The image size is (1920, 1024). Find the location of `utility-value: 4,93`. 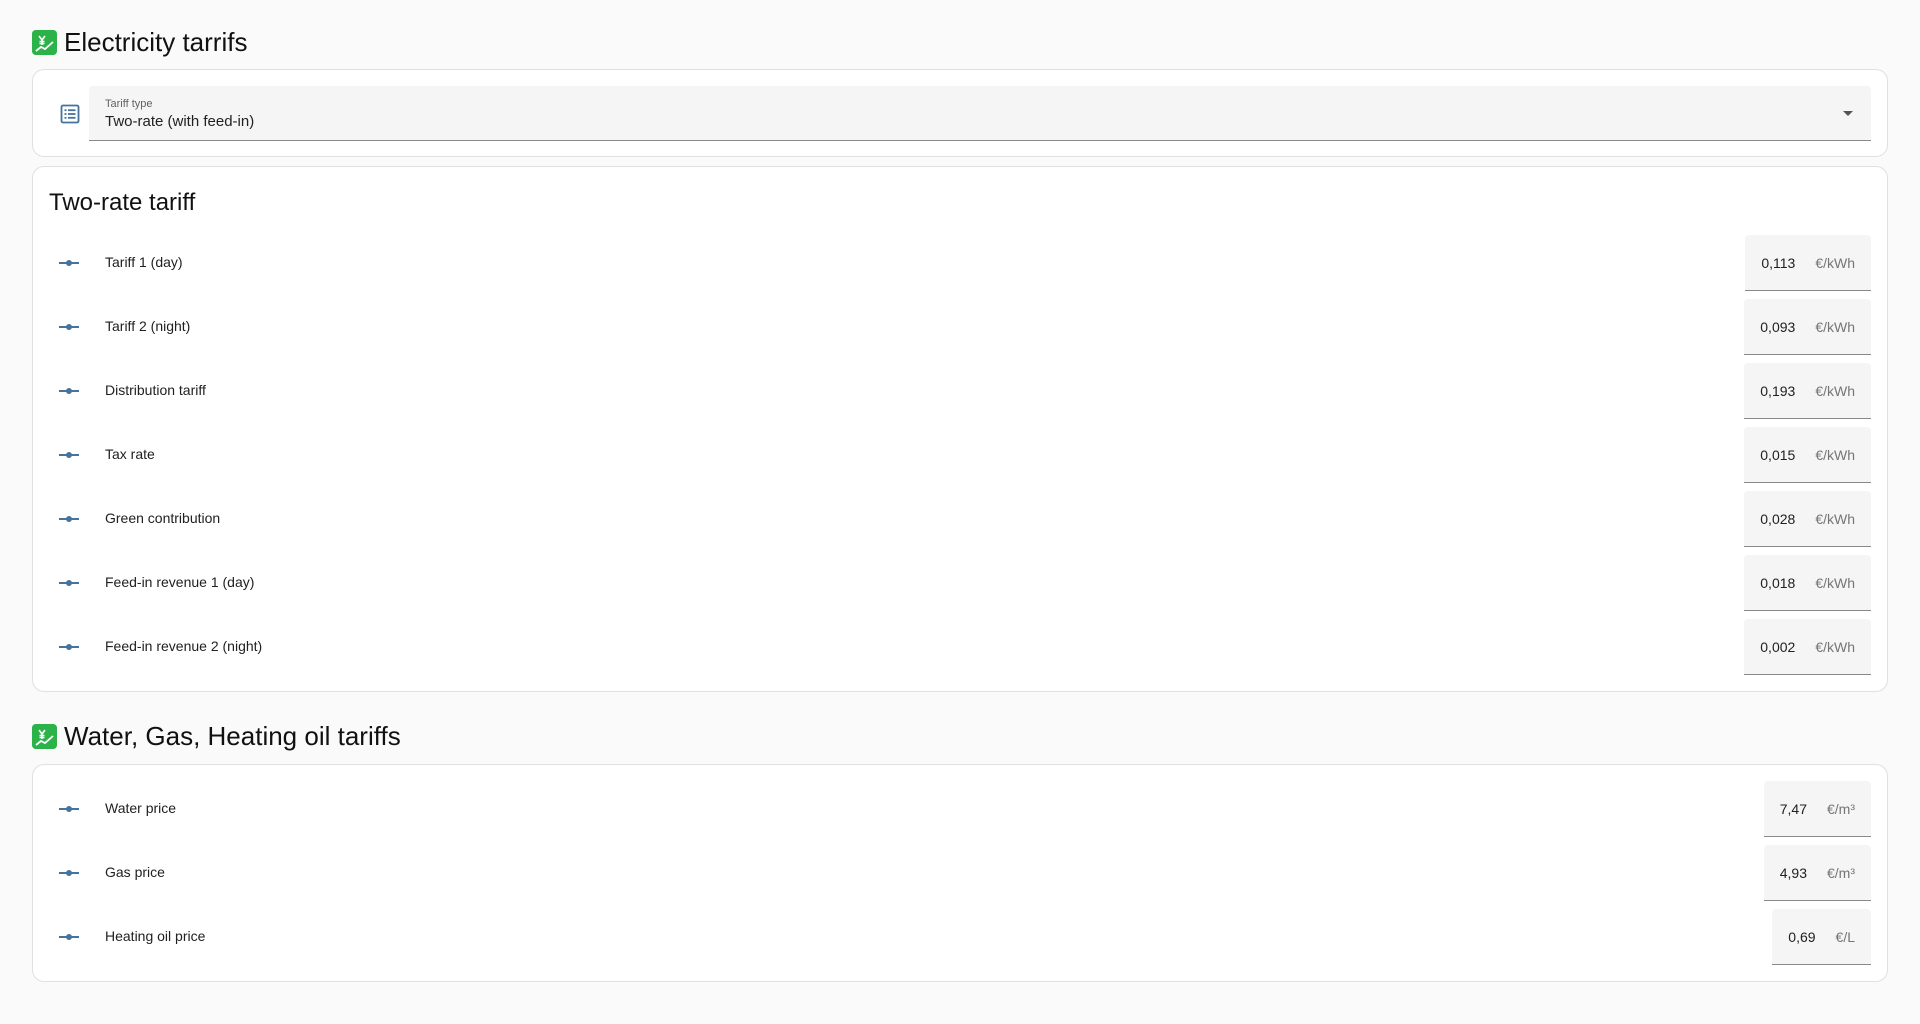

utility-value: 4,93 is located at coordinates (1793, 872).